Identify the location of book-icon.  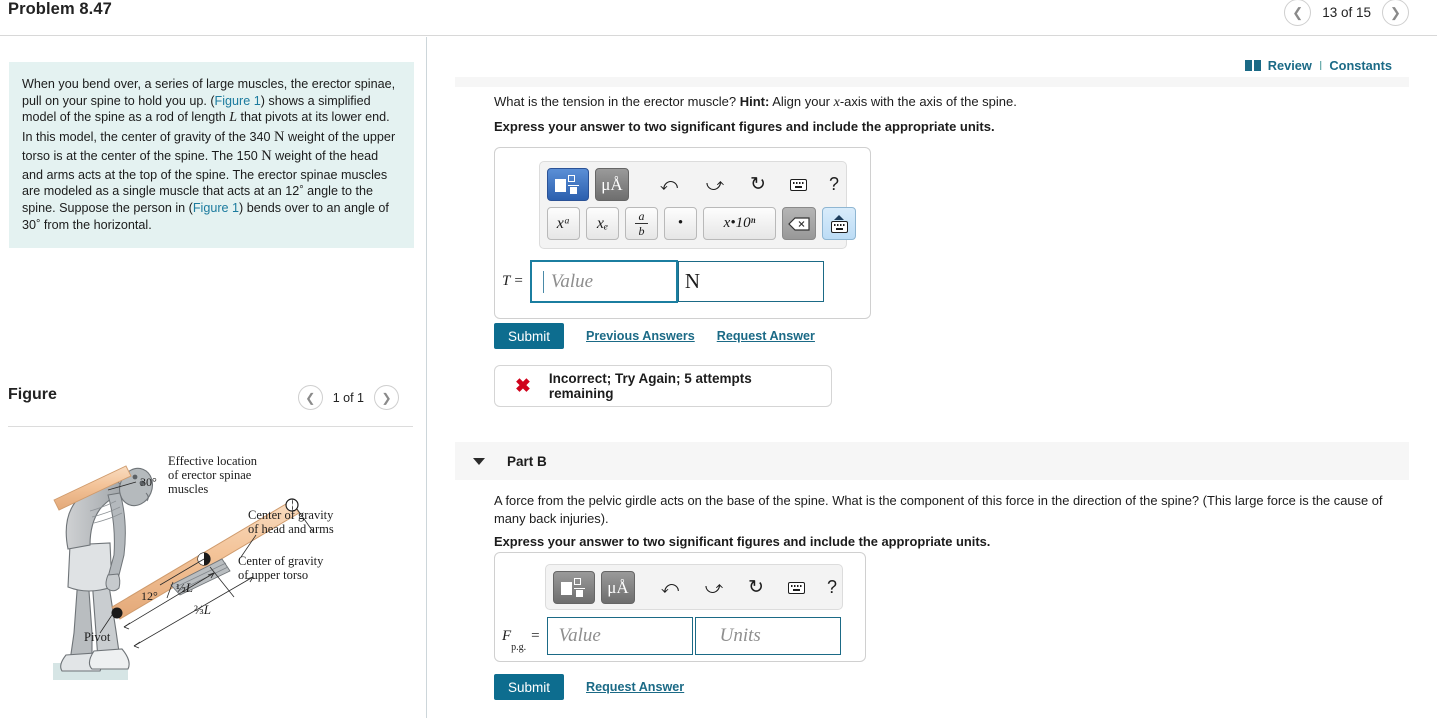
(1252, 65).